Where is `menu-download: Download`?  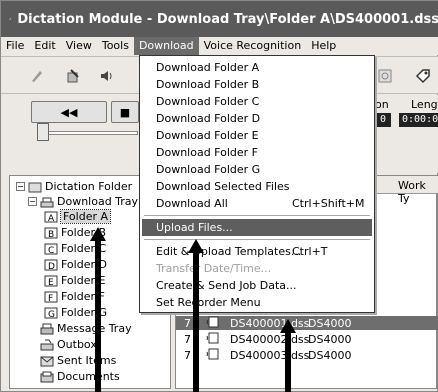 menu-download: Download is located at coordinates (166, 46).